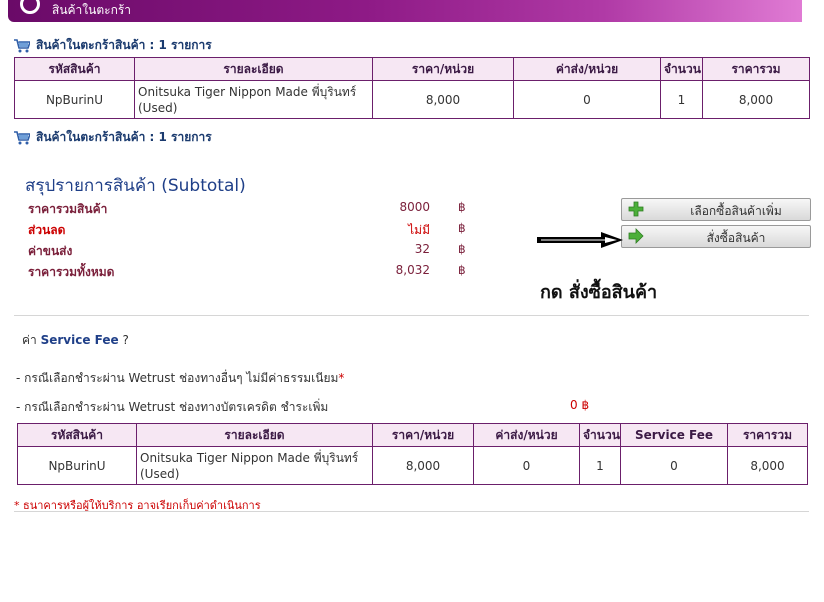 Image resolution: width=824 pixels, height=602 pixels. What do you see at coordinates (30, 7) in the screenshot?
I see `circle-icon` at bounding box center [30, 7].